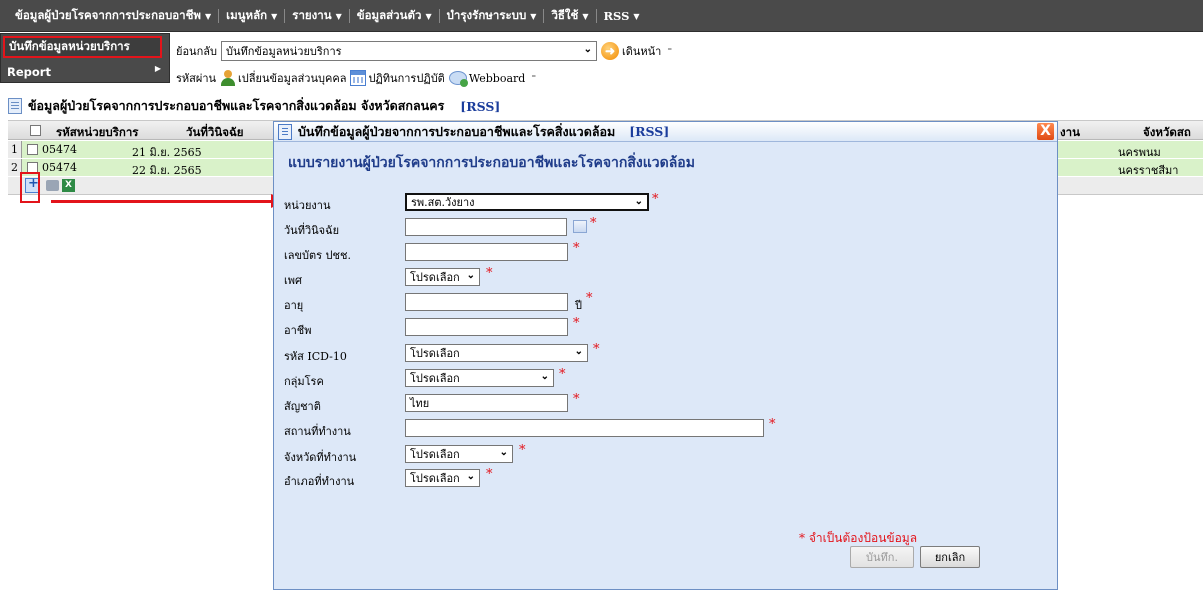 This screenshot has height=592, width=1203. I want to click on nationality-value: ไทย, so click(420, 403).